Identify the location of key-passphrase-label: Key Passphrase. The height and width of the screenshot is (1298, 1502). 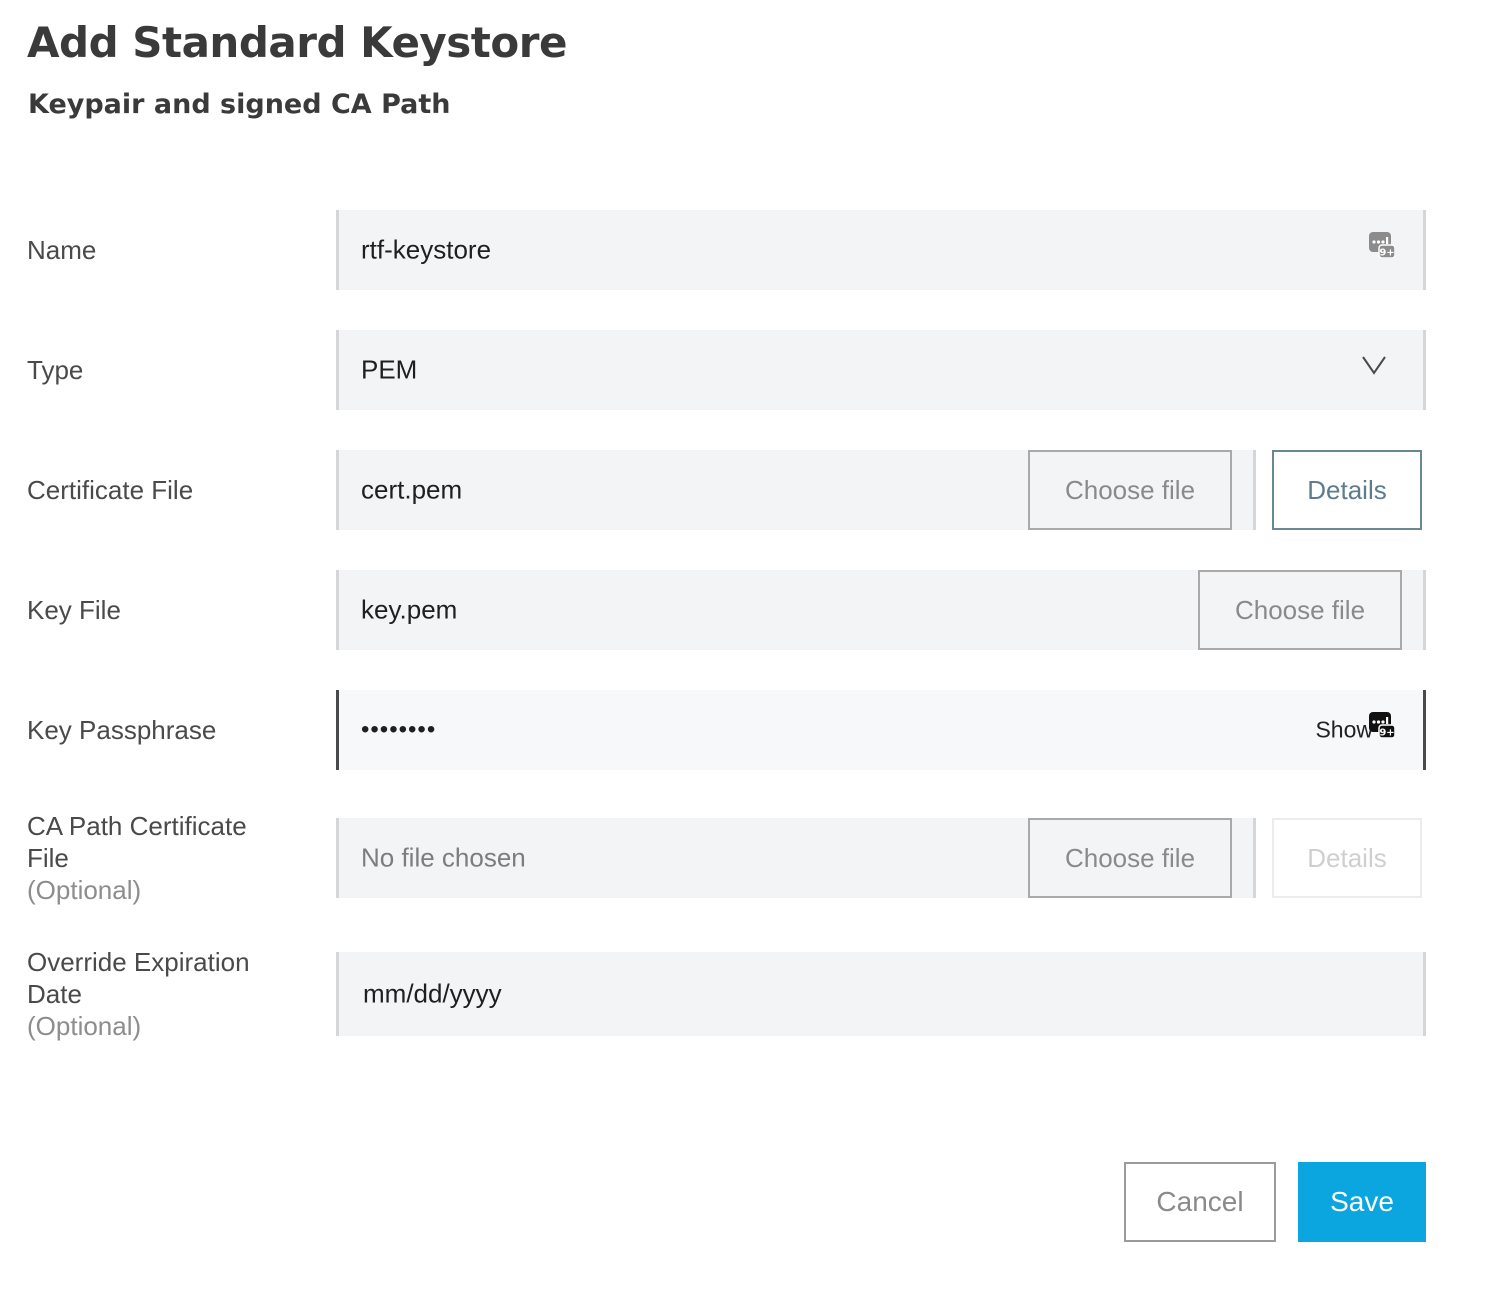
(122, 730).